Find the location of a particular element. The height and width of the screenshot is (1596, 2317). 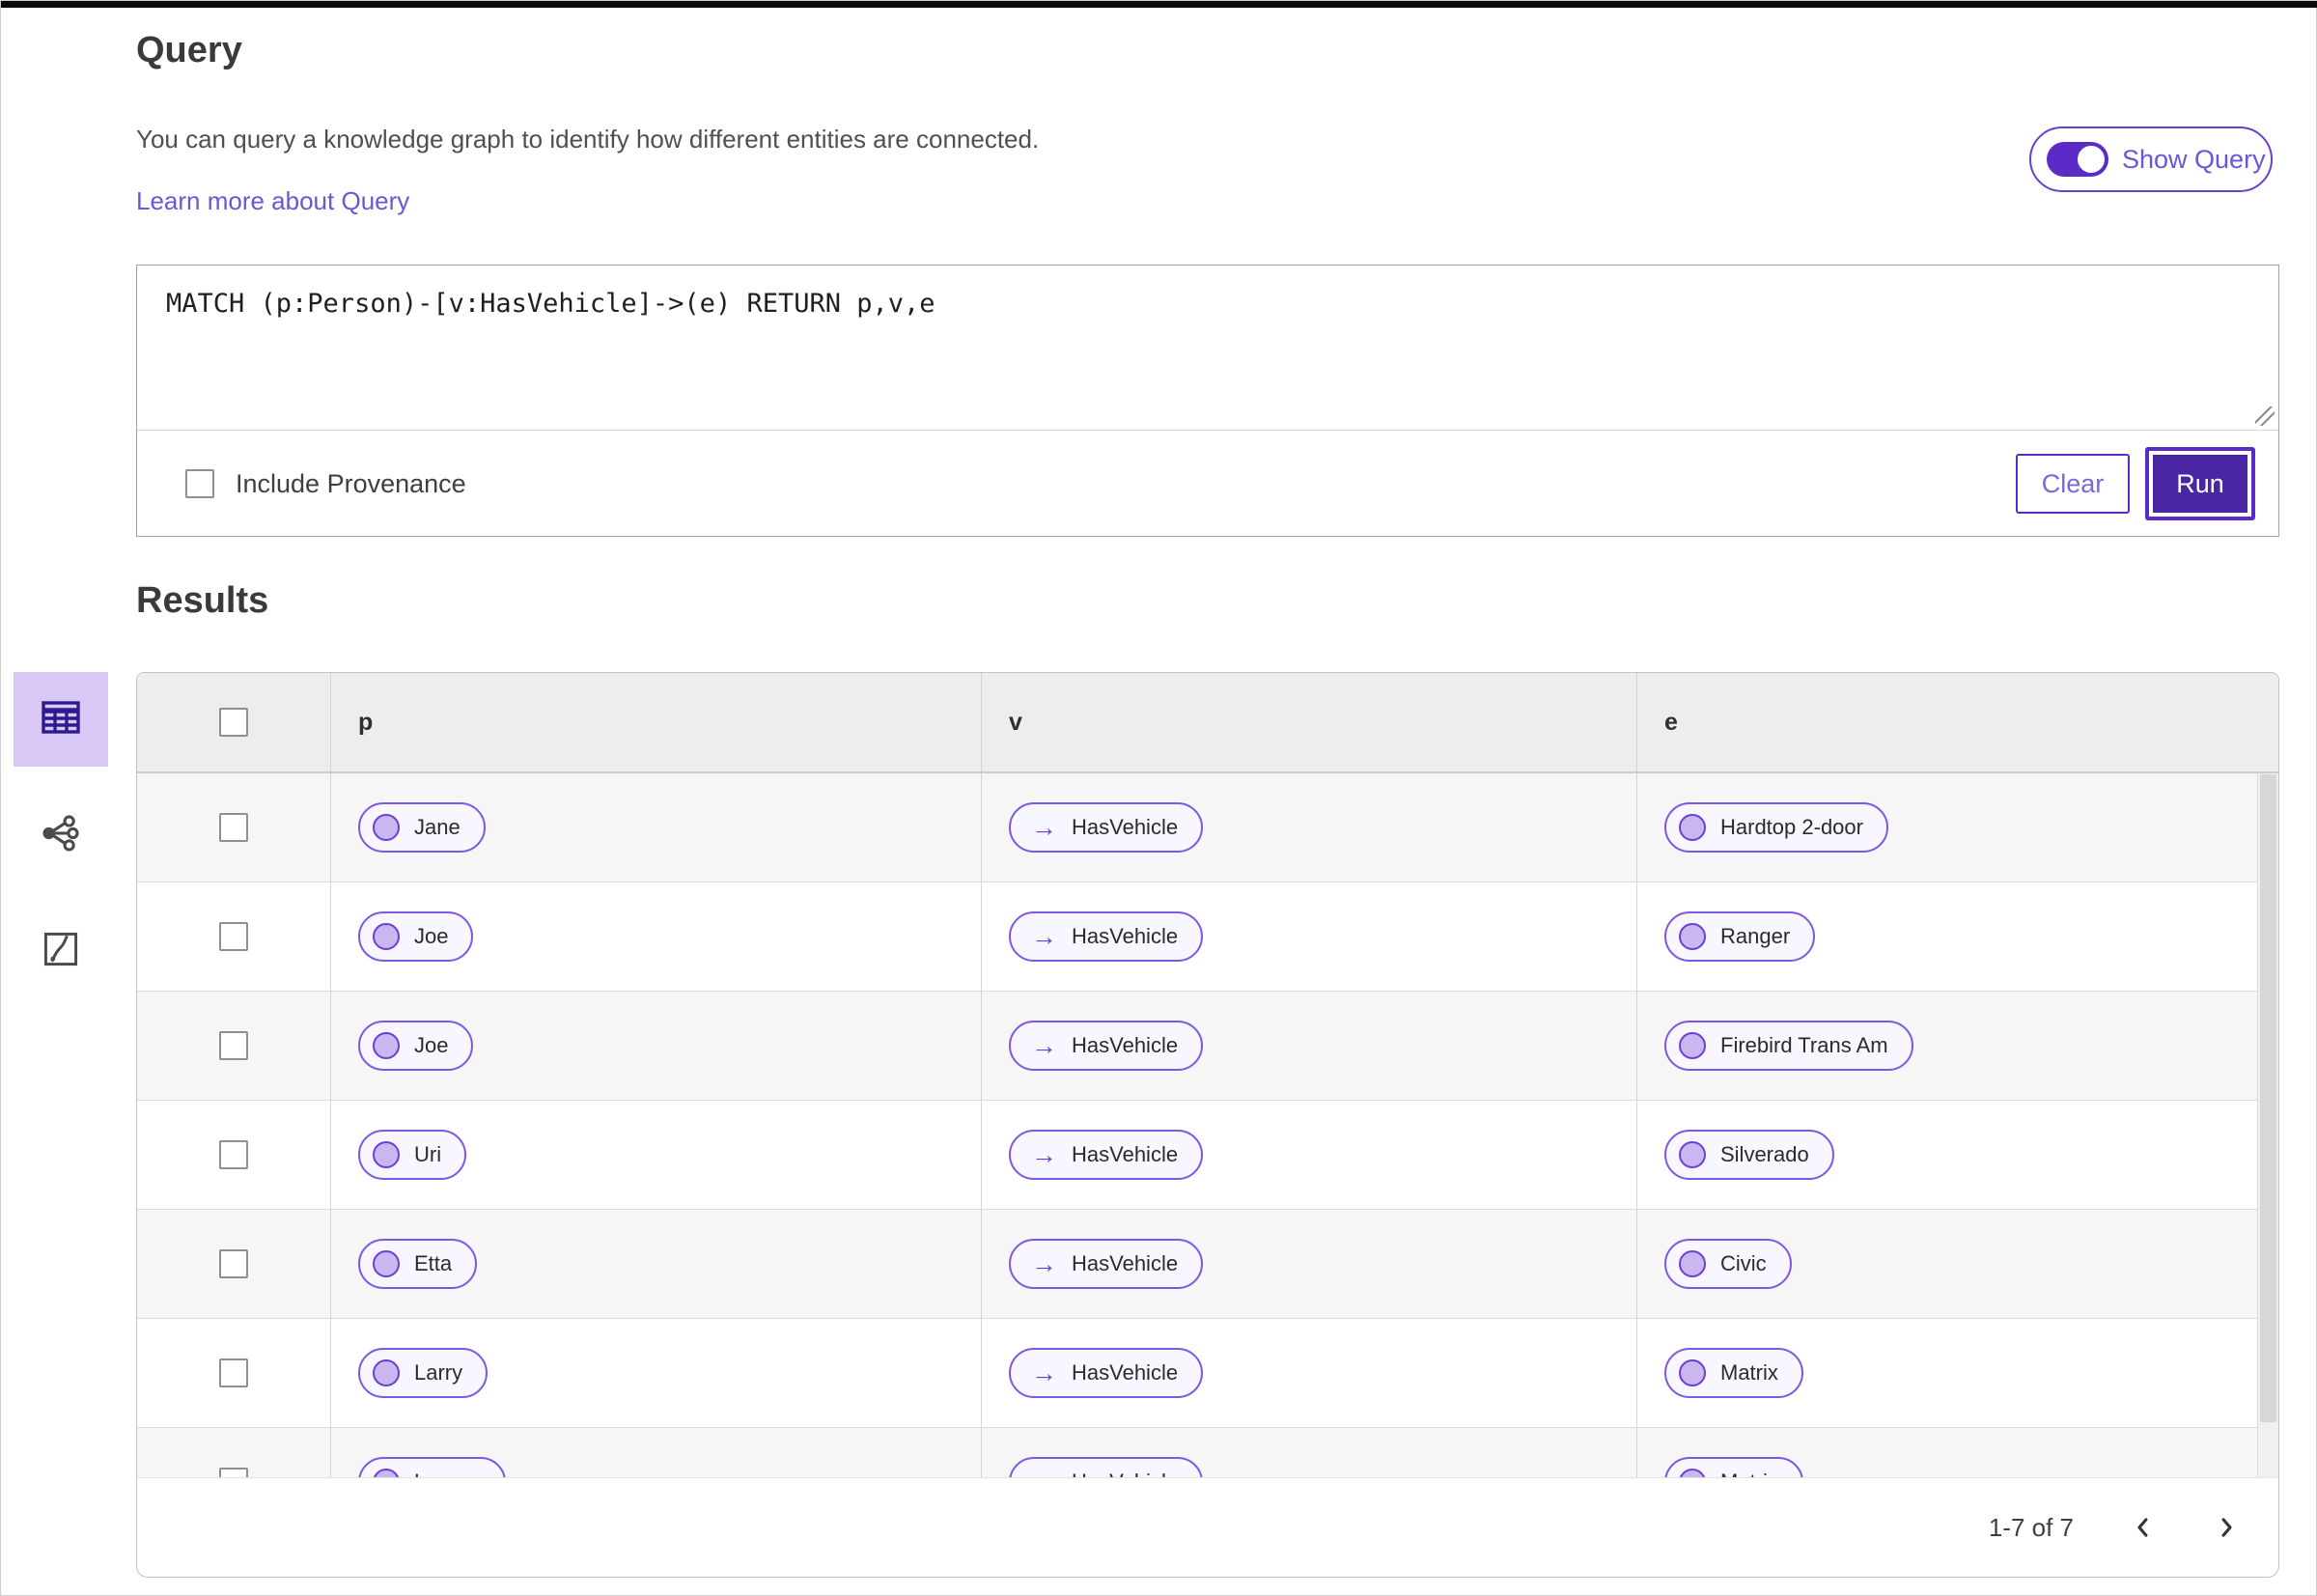

table-scrollbar is located at coordinates (2267, 1125).